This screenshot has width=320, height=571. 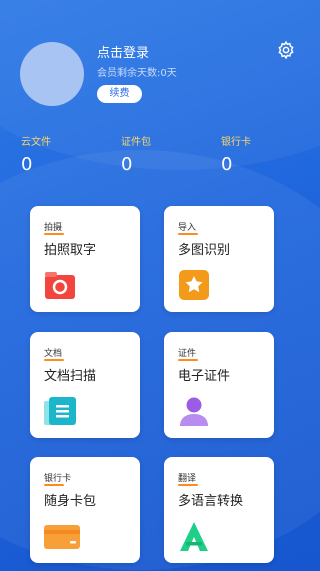 I want to click on card-title: 随身卡包, so click(x=70, y=501).